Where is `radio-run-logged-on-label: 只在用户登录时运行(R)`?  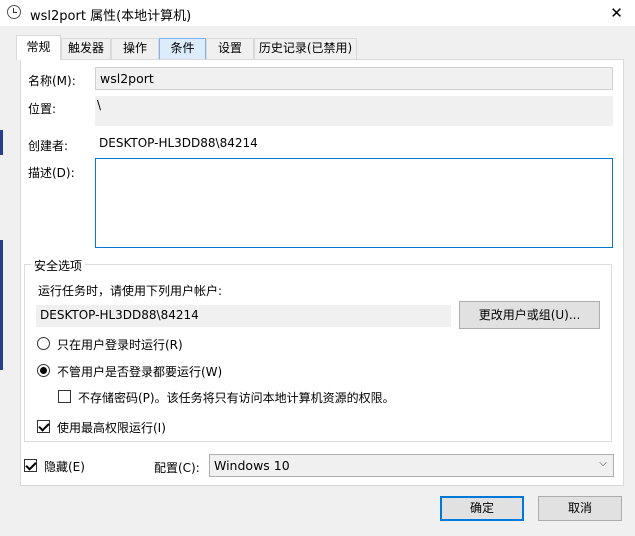 radio-run-logged-on-label: 只在用户登录时运行(R) is located at coordinates (120, 344).